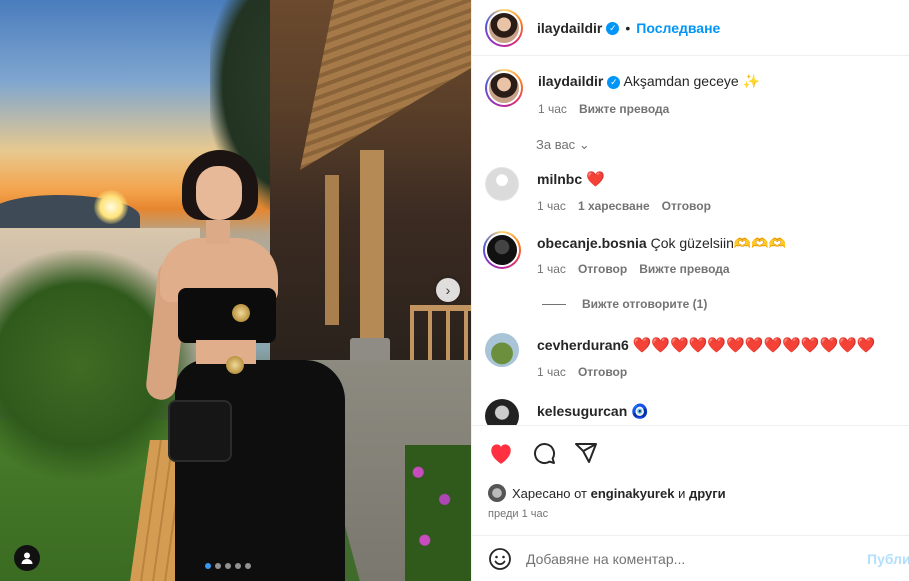 The image size is (909, 581). Describe the element at coordinates (633, 493) in the screenshot. I see `liker-username: enginakyurek` at that location.